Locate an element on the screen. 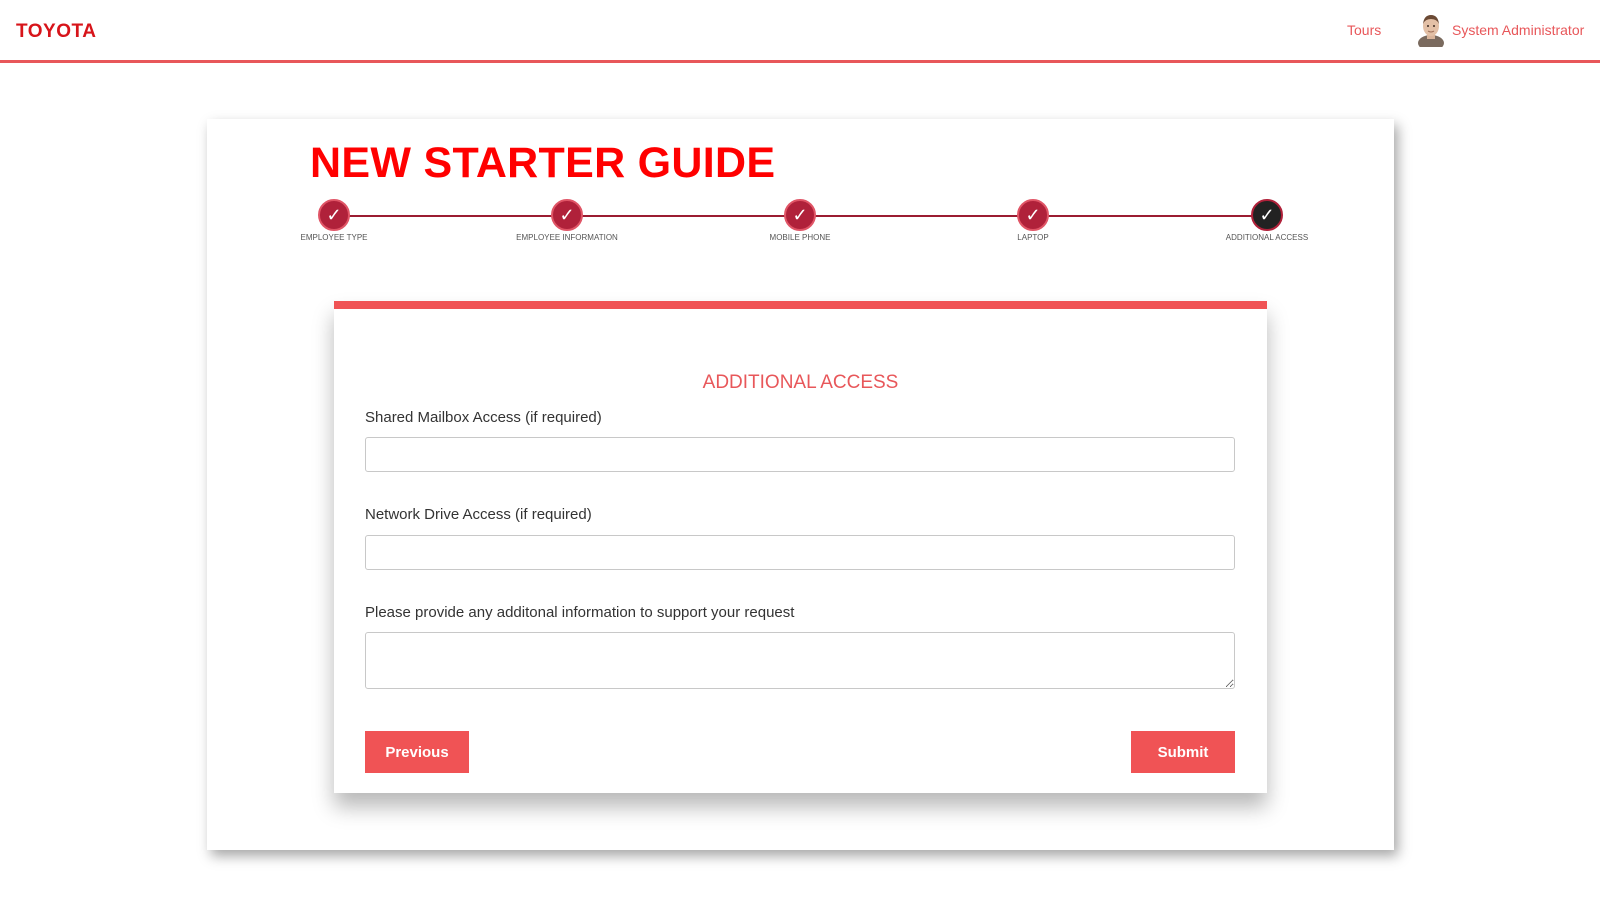 The width and height of the screenshot is (1600, 903). shared-mailbox-input is located at coordinates (800, 454).